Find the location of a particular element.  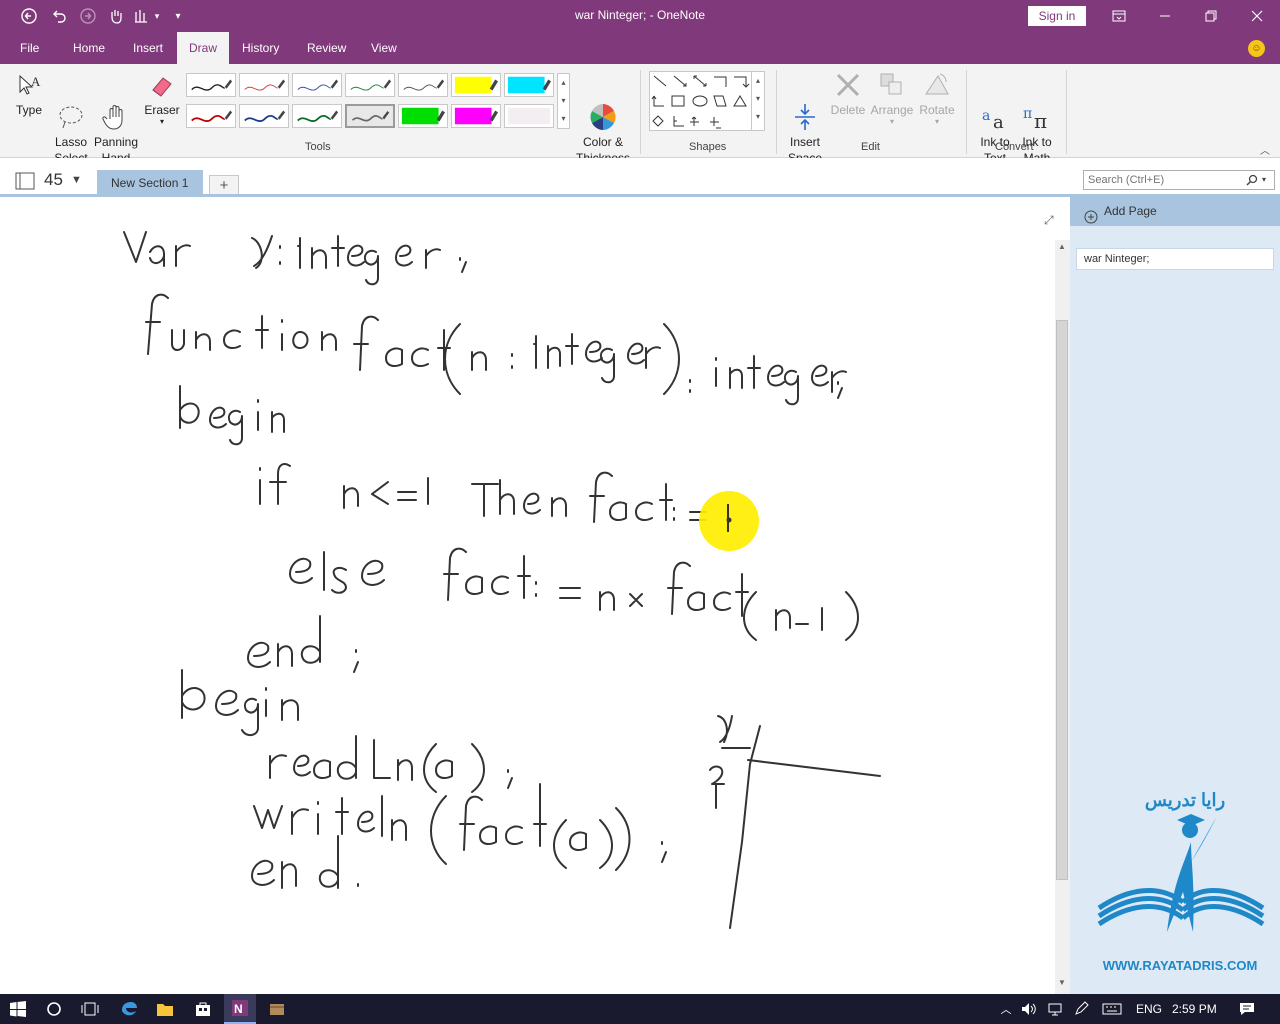

arrange-dropdown-icon: ▾ is located at coordinates (891, 121).